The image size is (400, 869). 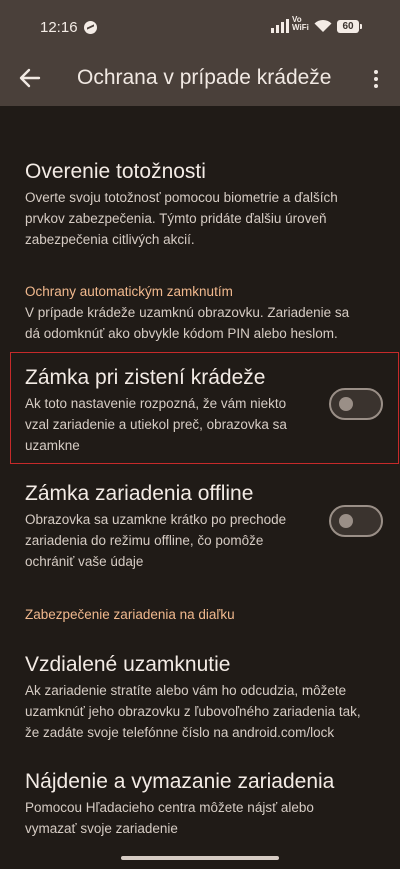 What do you see at coordinates (376, 79) in the screenshot?
I see `more-options-icon` at bounding box center [376, 79].